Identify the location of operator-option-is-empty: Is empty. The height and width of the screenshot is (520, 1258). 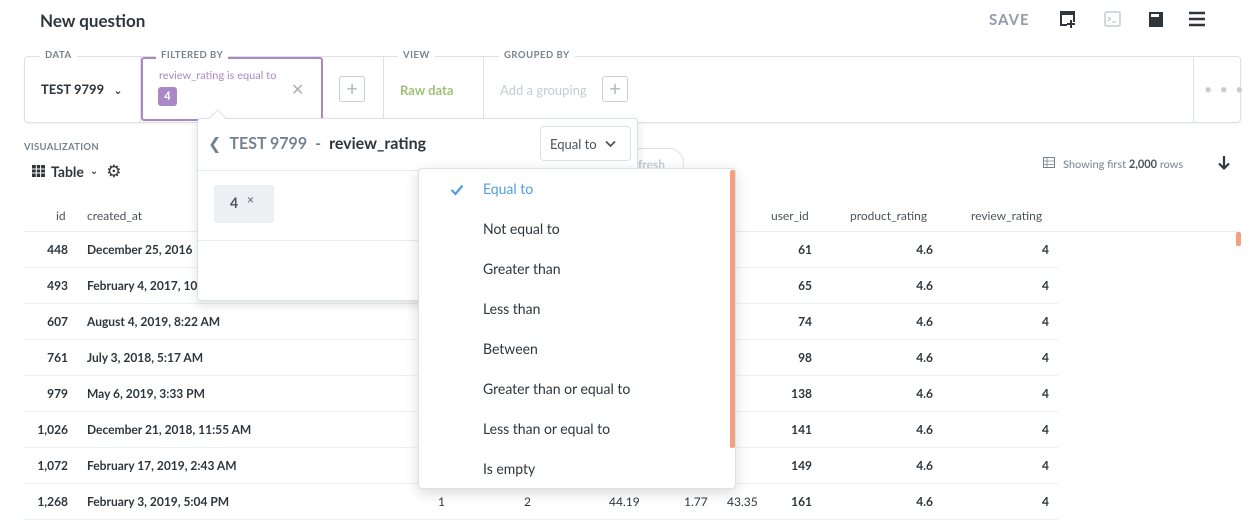
(509, 468).